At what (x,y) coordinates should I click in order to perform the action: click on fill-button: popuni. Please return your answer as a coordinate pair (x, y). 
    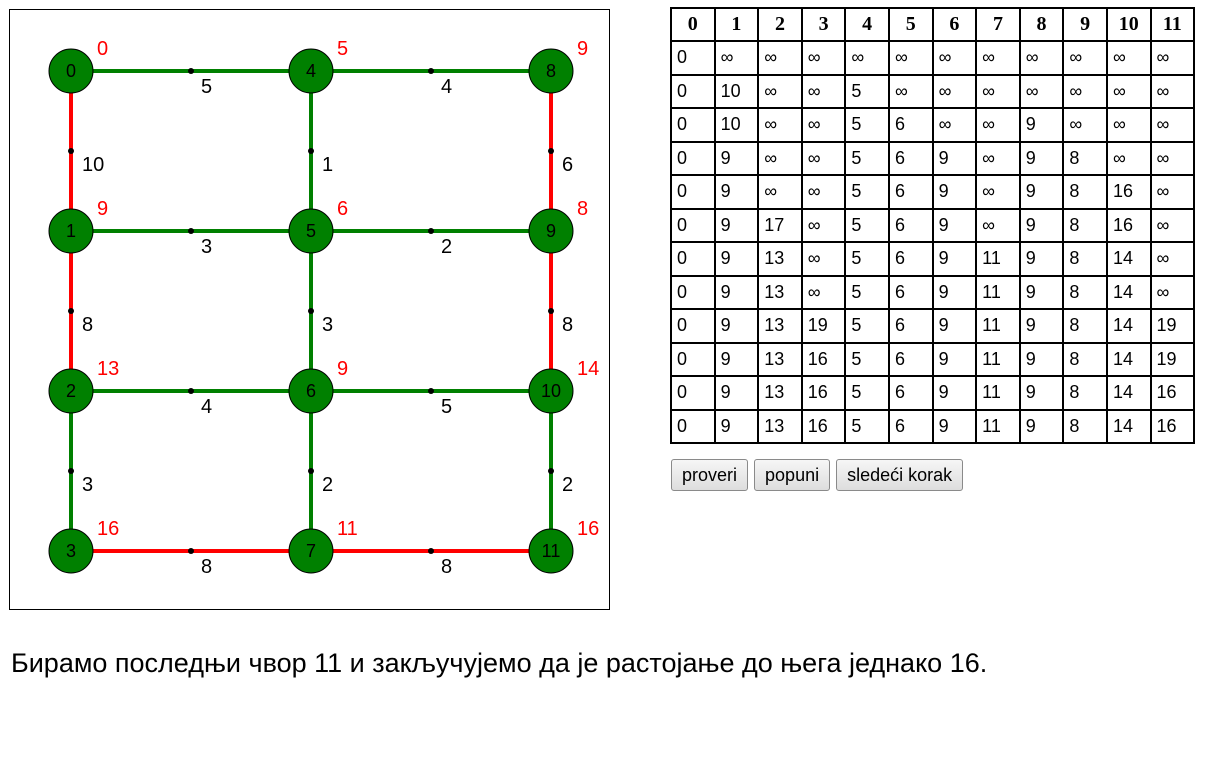
    Looking at the image, I should click on (792, 475).